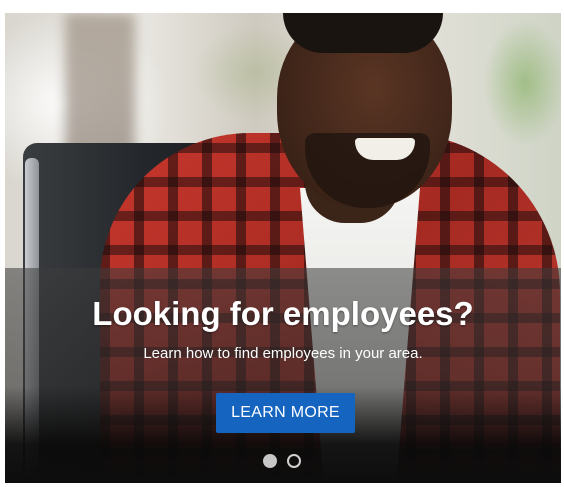  Describe the element at coordinates (363, 33) in the screenshot. I see `hair` at that location.